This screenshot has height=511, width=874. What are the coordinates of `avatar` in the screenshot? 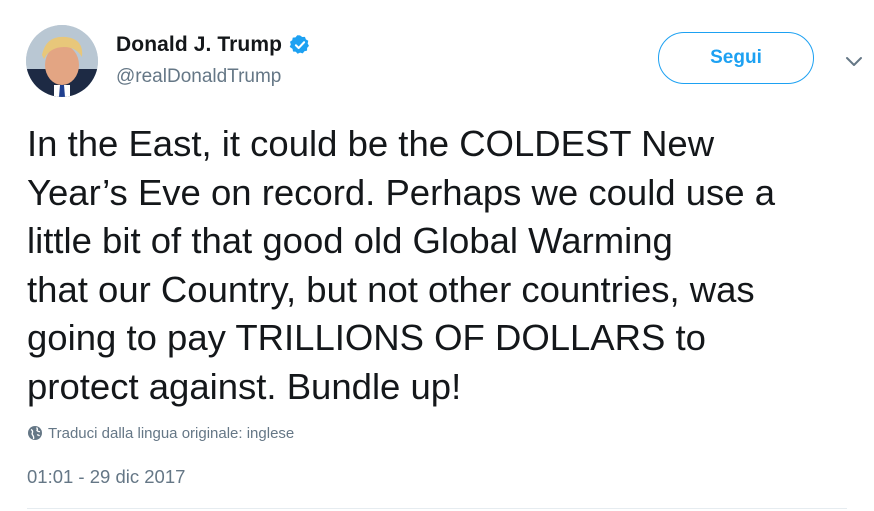 It's located at (62, 61).